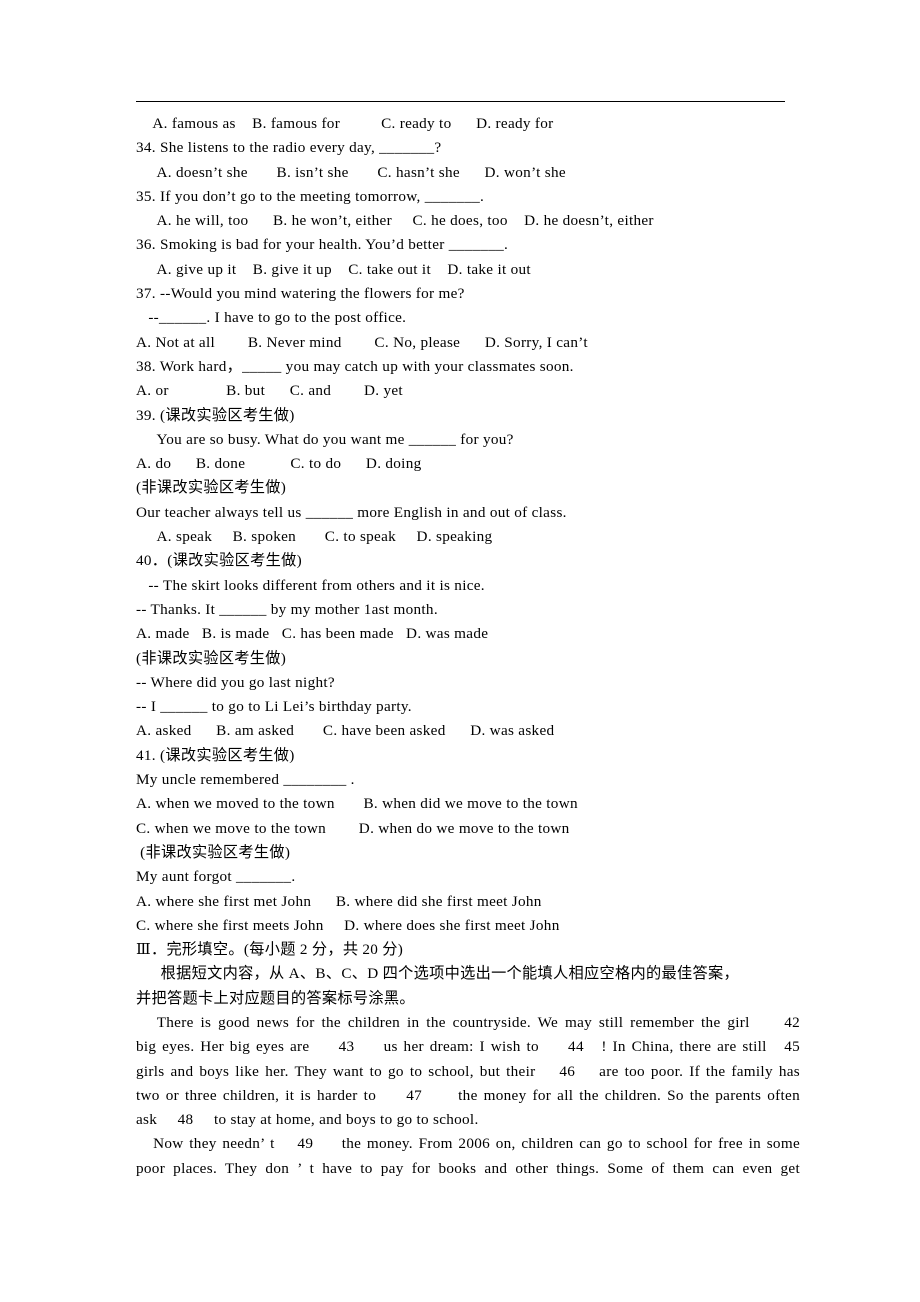 Image resolution: width=920 pixels, height=1302 pixels. Describe the element at coordinates (215, 415) in the screenshot. I see `question-39-group-tag-reform: 39. (课改实验区考生做)` at that location.